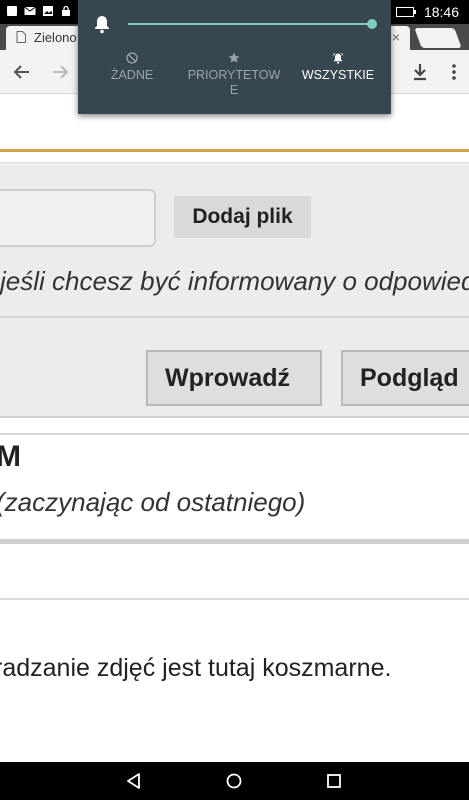 The width and height of the screenshot is (469, 800). What do you see at coordinates (405, 378) in the screenshot?
I see `preview-button: Podgląd` at bounding box center [405, 378].